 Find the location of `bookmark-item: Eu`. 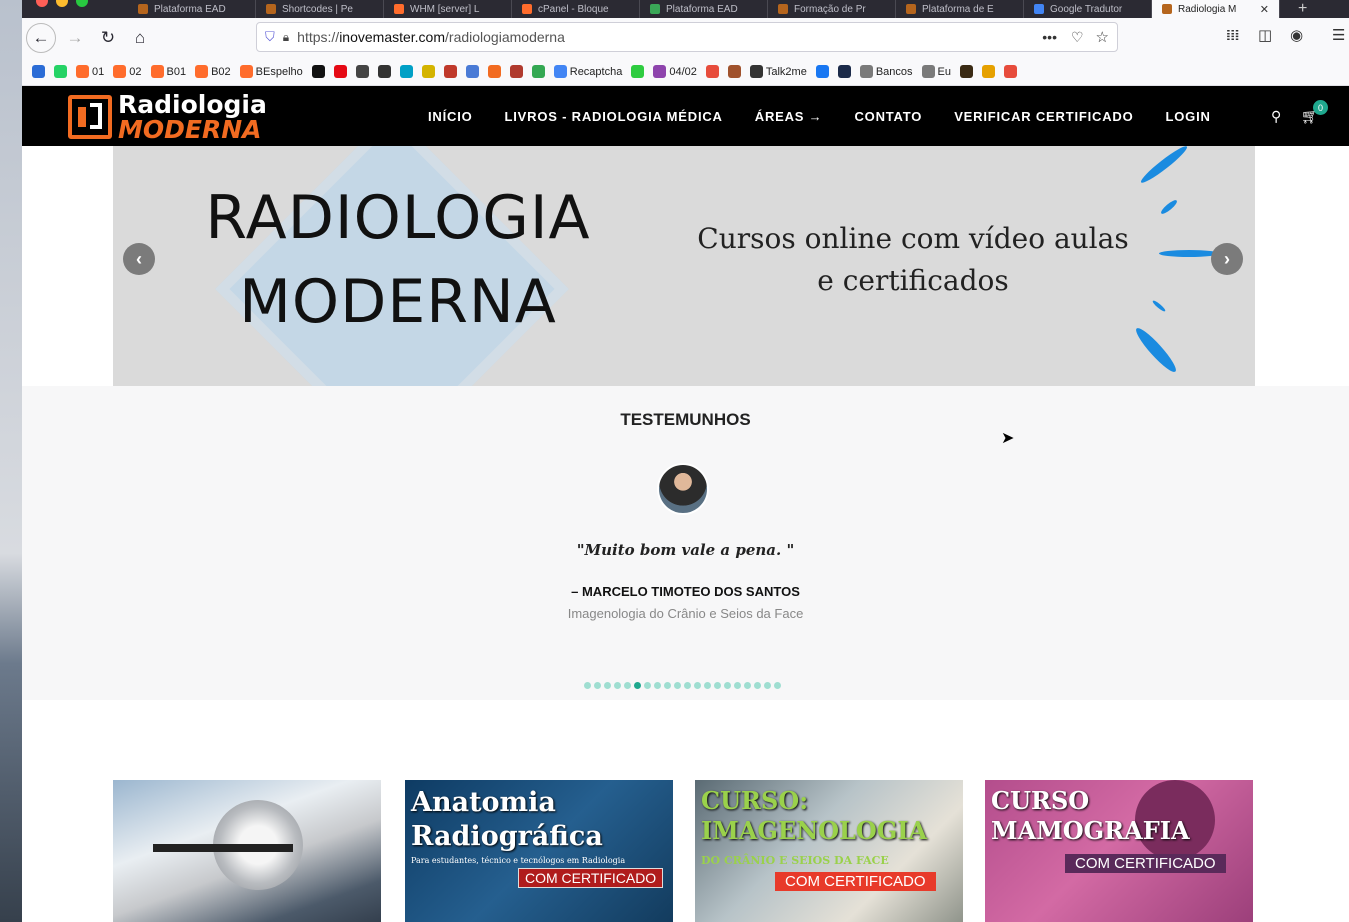

bookmark-item: Eu is located at coordinates (936, 71).